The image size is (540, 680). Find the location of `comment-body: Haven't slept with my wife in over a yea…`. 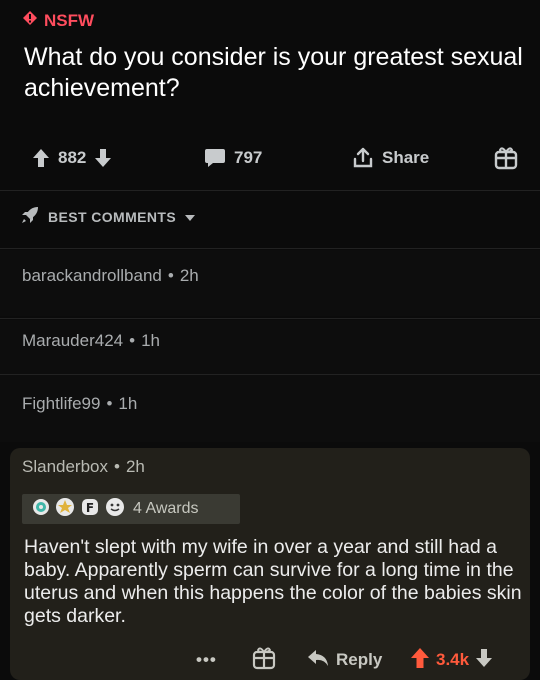

comment-body: Haven't slept with my wife in over a yea… is located at coordinates (273, 581).